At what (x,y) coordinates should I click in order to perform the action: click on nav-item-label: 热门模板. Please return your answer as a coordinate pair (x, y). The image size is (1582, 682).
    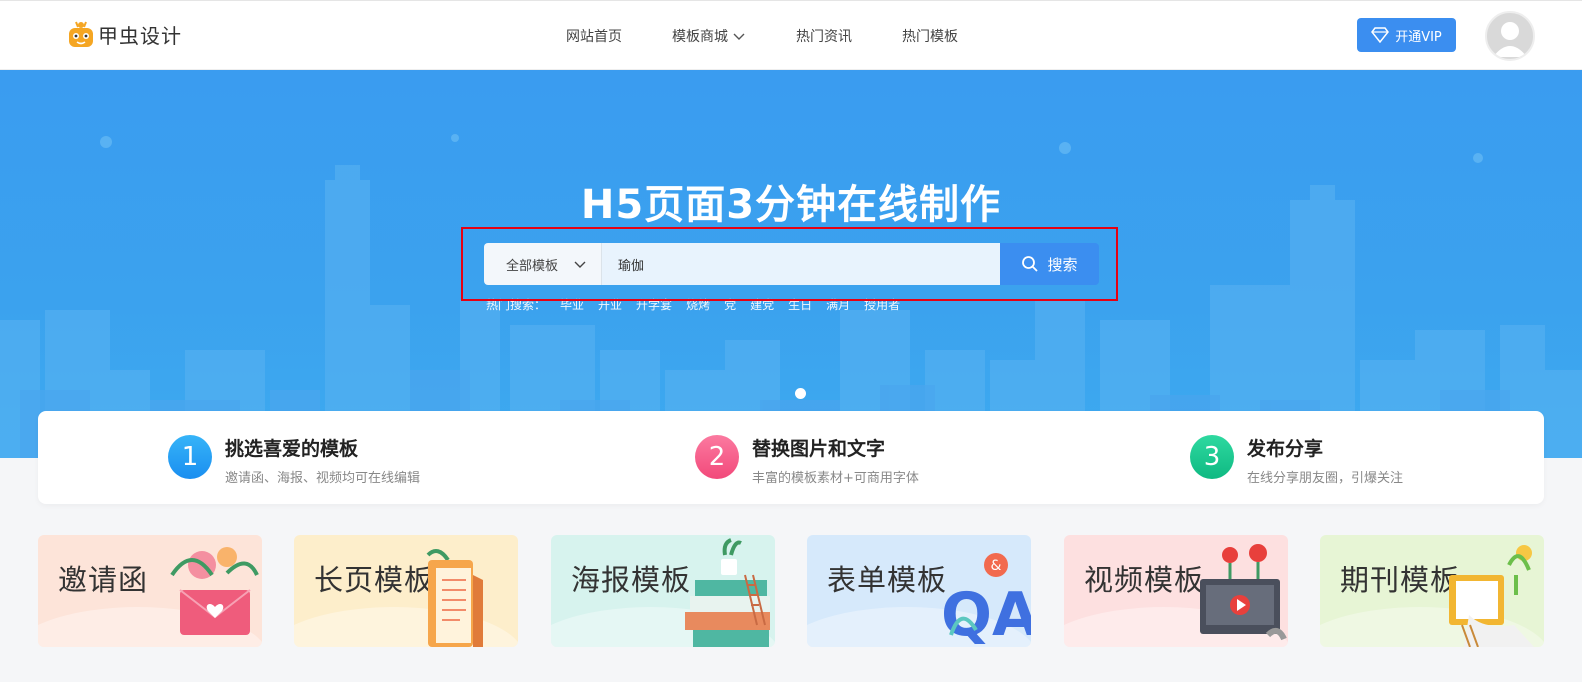
    Looking at the image, I should click on (930, 37).